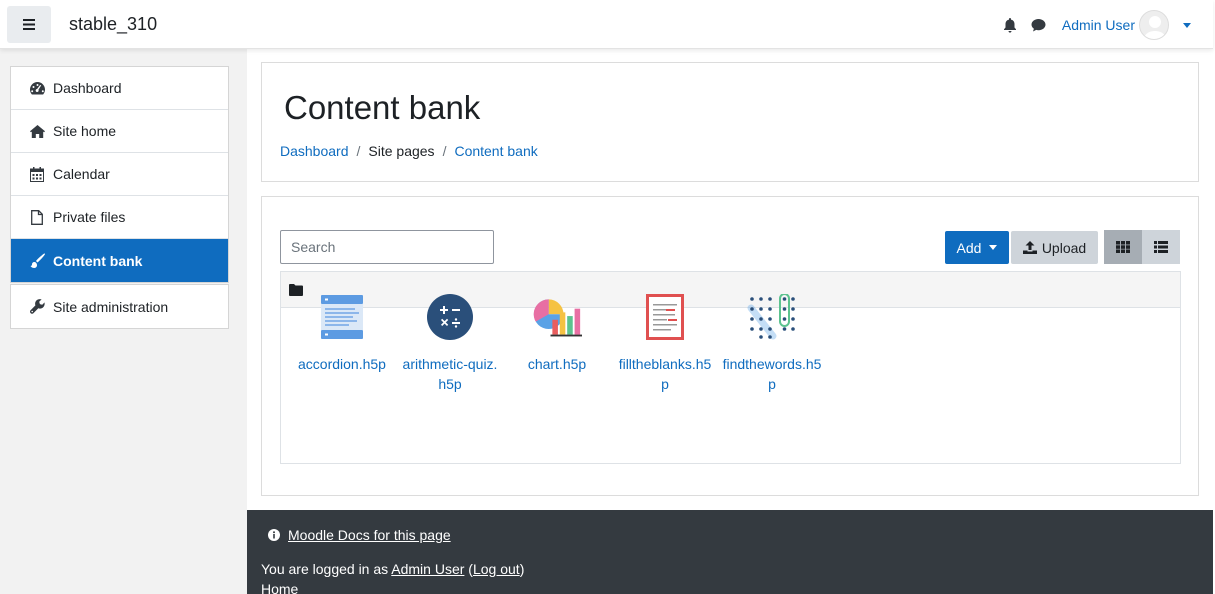 The image size is (1215, 594). Describe the element at coordinates (772, 374) in the screenshot. I see `file-name: findthewords.h5p` at that location.